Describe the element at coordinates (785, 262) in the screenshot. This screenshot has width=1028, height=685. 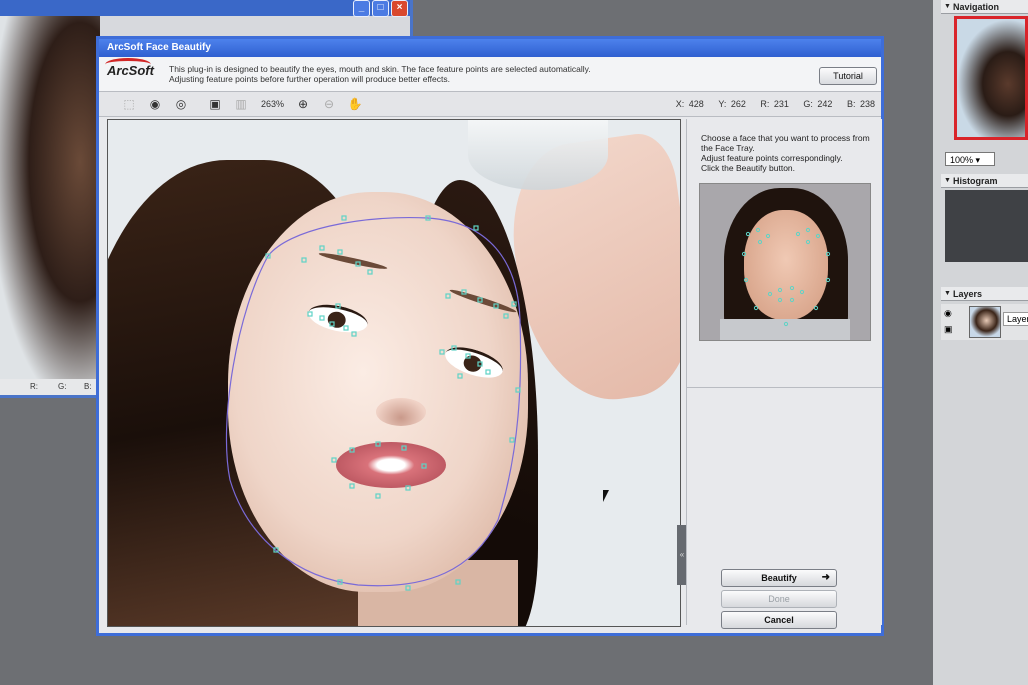
I see `face-tray` at that location.